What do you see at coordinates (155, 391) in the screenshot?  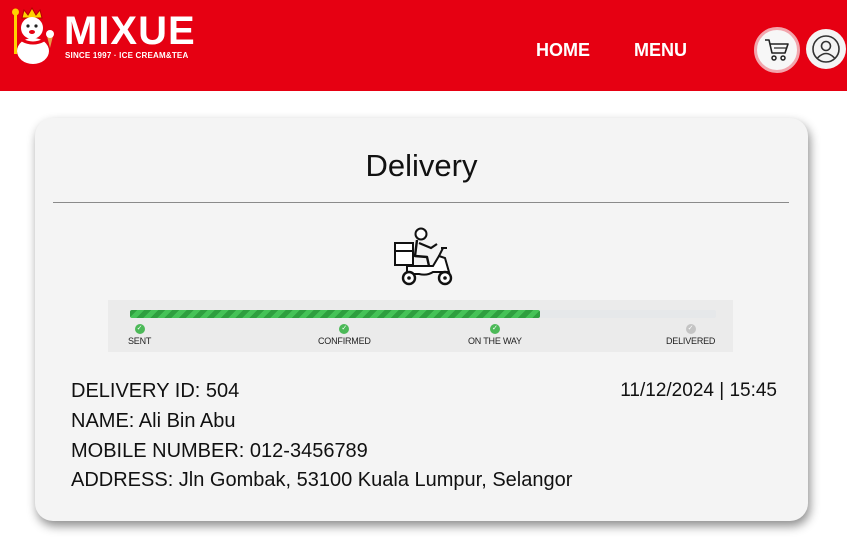 I see `delivery-id: DELIVERY ID: 504` at bounding box center [155, 391].